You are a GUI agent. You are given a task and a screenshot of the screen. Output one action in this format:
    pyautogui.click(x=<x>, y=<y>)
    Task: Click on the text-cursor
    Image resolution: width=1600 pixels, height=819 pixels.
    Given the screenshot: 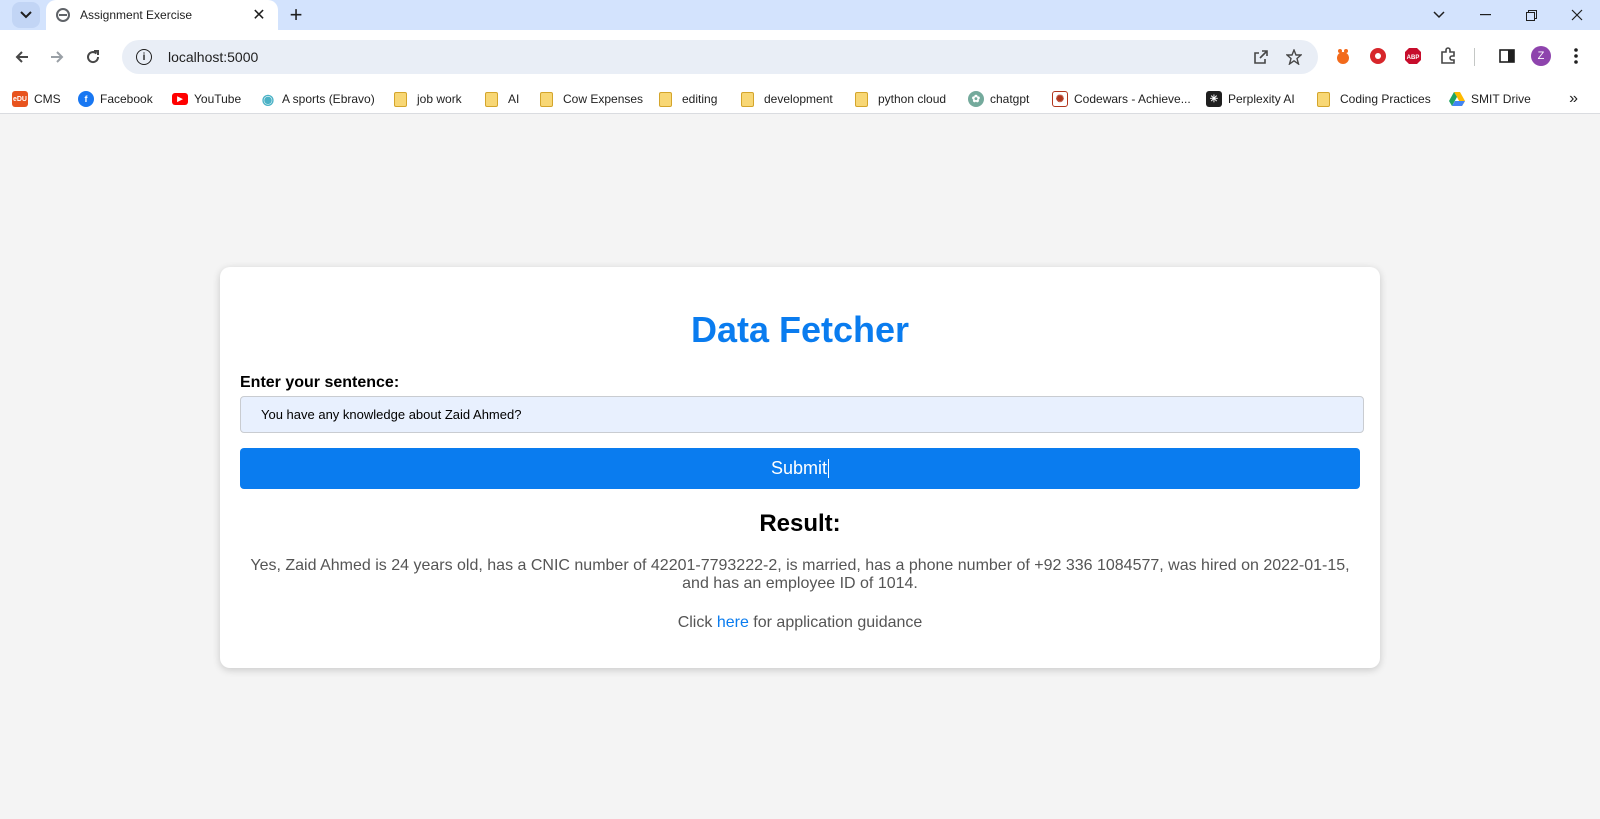 What is the action you would take?
    pyautogui.click(x=829, y=468)
    